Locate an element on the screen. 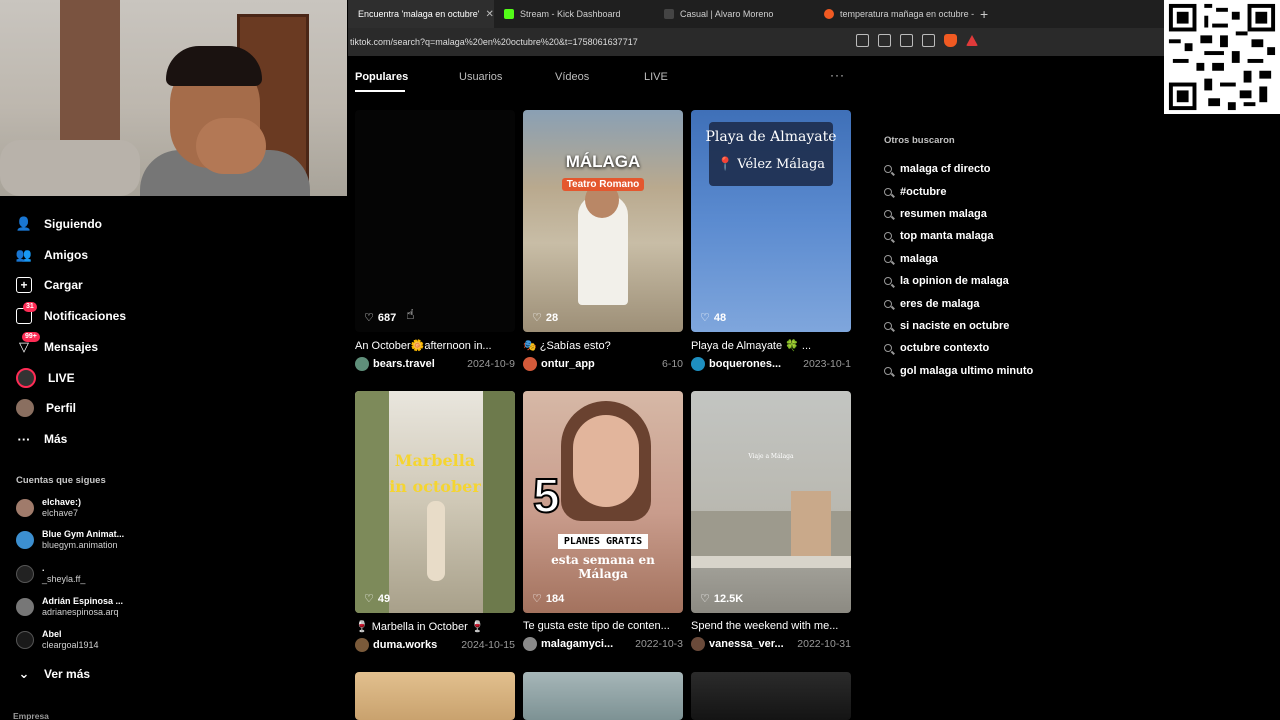  overlay-subtitle: in october is located at coordinates (435, 486).